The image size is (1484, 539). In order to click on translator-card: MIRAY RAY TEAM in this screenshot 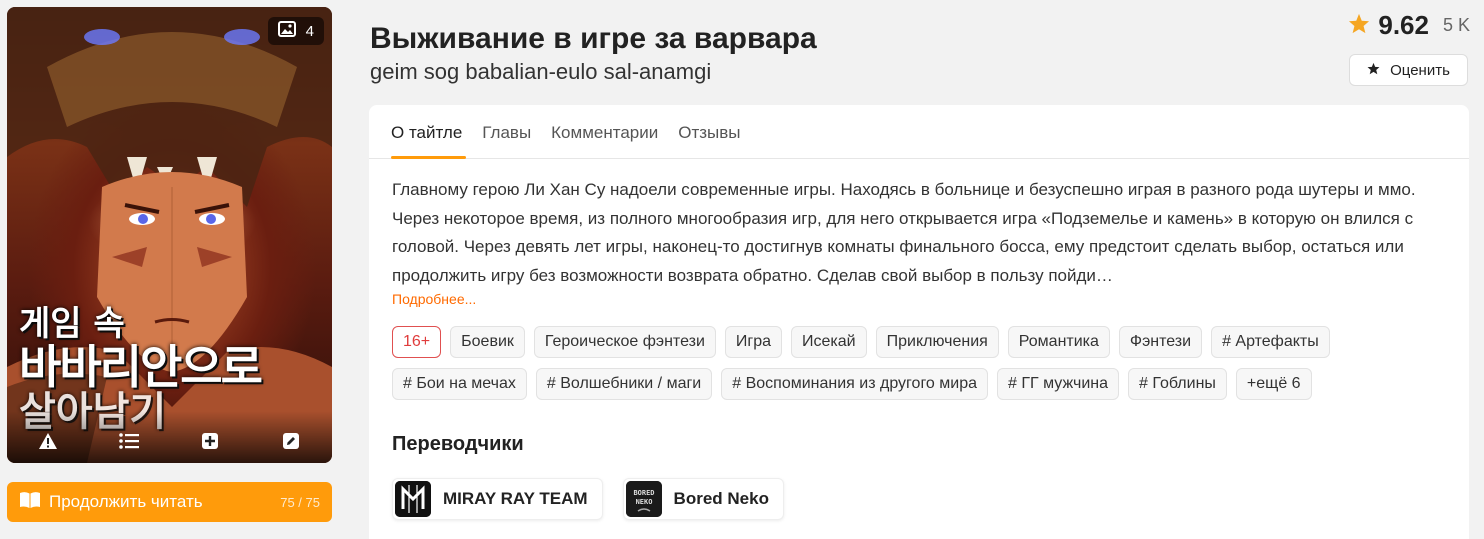, I will do `click(497, 499)`.